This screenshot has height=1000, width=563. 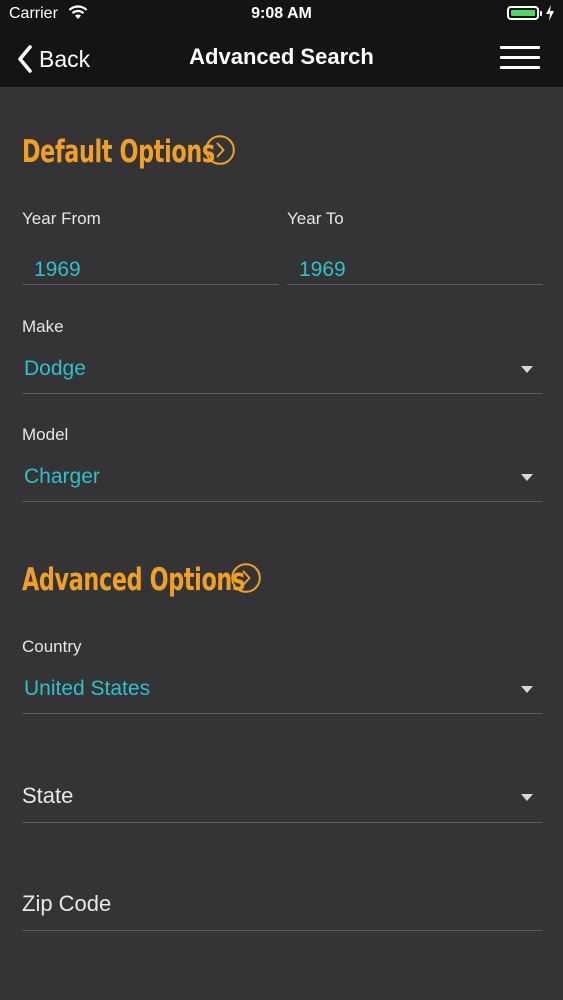 I want to click on advanced-options-title: Advanced Options, so click(x=133, y=580).